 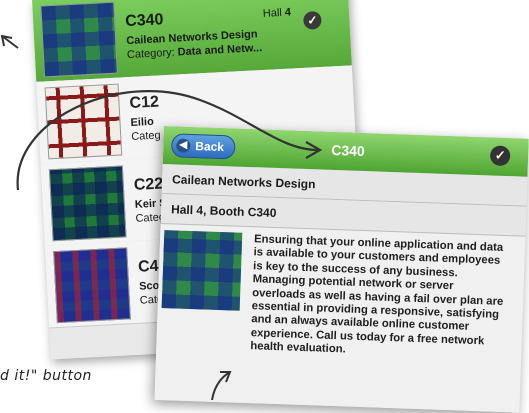 What do you see at coordinates (6, 40) in the screenshot?
I see `arrow-top-left-head` at bounding box center [6, 40].